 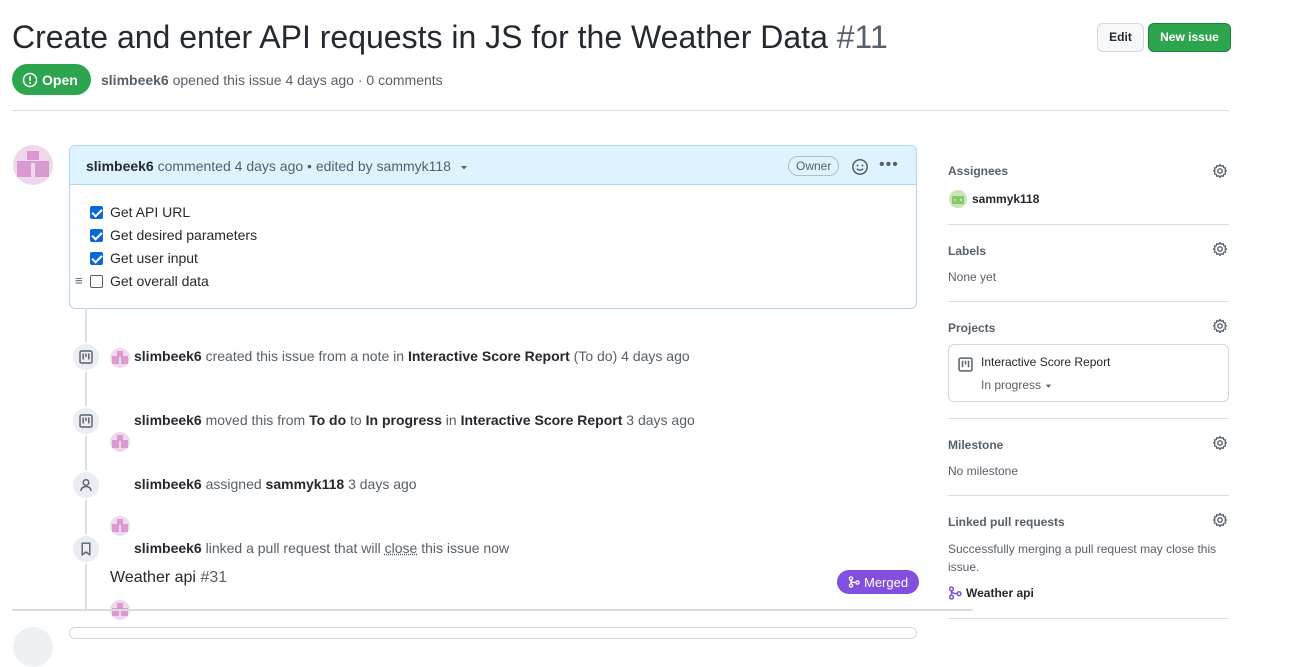 What do you see at coordinates (967, 251) in the screenshot?
I see `sidebar-labels-label: Labels` at bounding box center [967, 251].